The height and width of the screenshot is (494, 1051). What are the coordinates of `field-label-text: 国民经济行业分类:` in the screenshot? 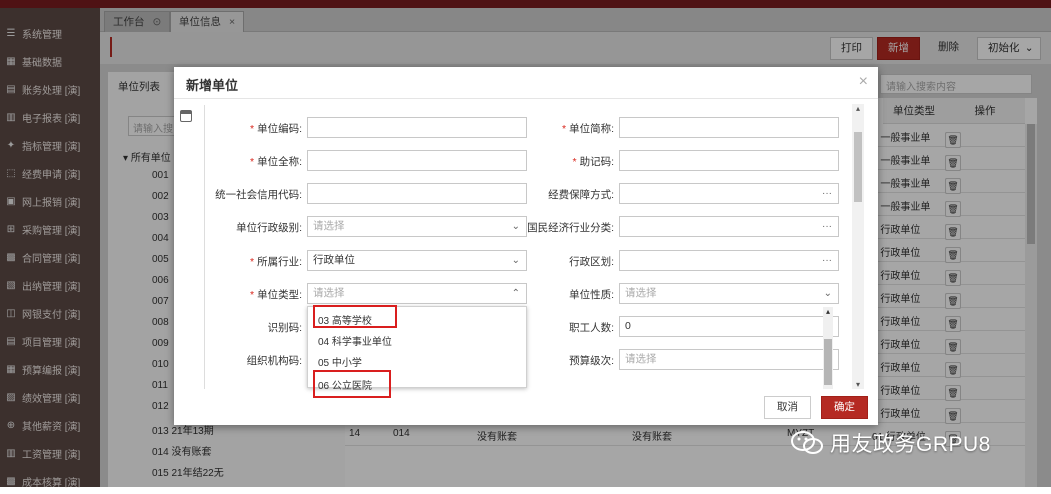 It's located at (570, 228).